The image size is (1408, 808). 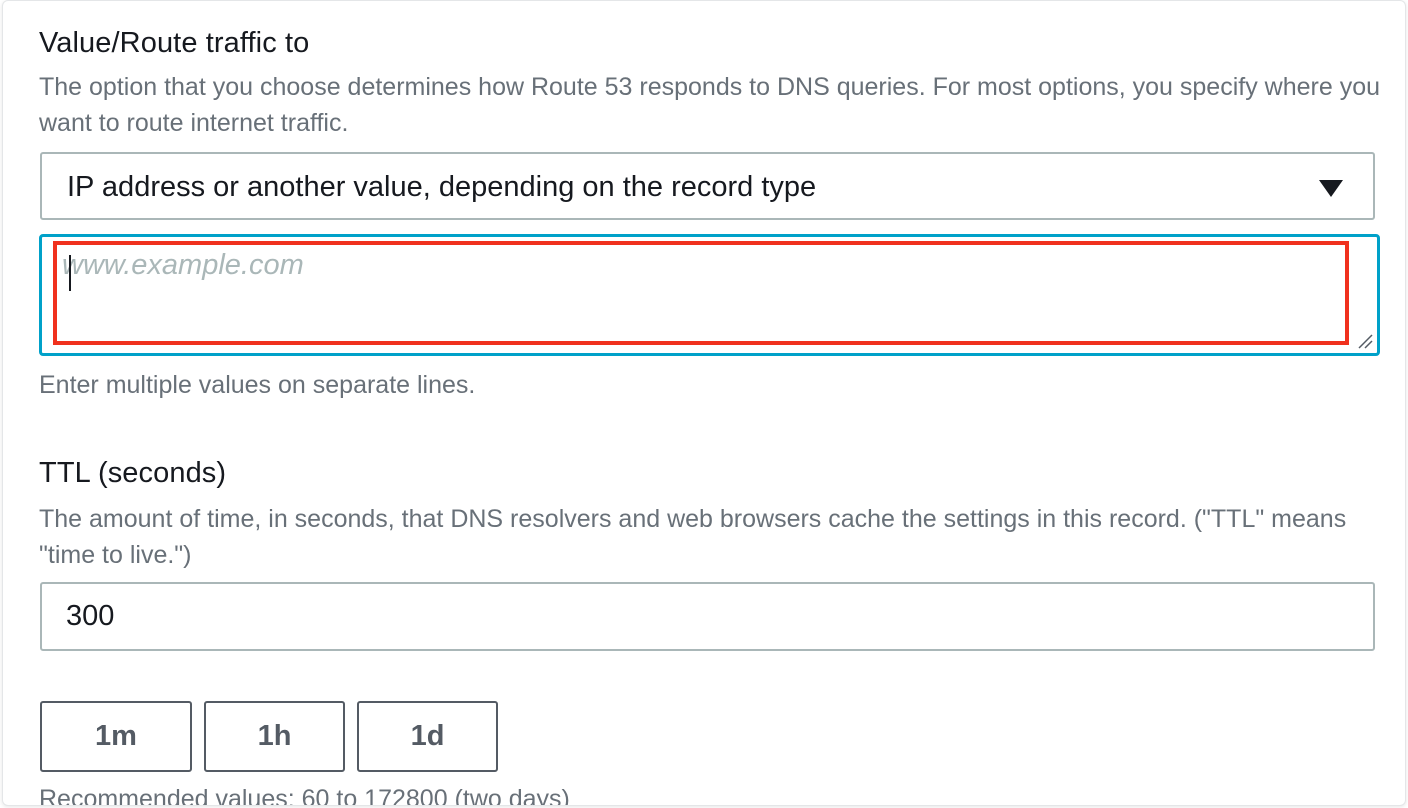 What do you see at coordinates (174, 43) in the screenshot?
I see `value-route-label: Value/Route traffic to` at bounding box center [174, 43].